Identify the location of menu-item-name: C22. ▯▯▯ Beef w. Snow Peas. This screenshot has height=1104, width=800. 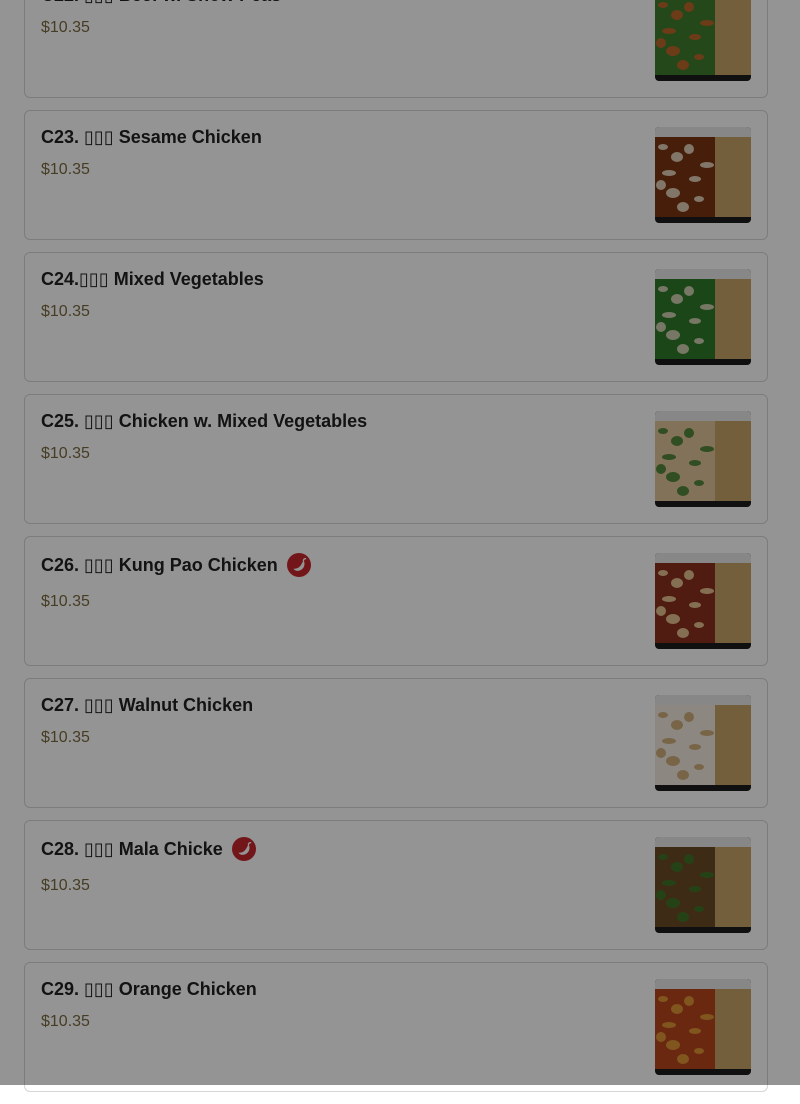
(161, 3).